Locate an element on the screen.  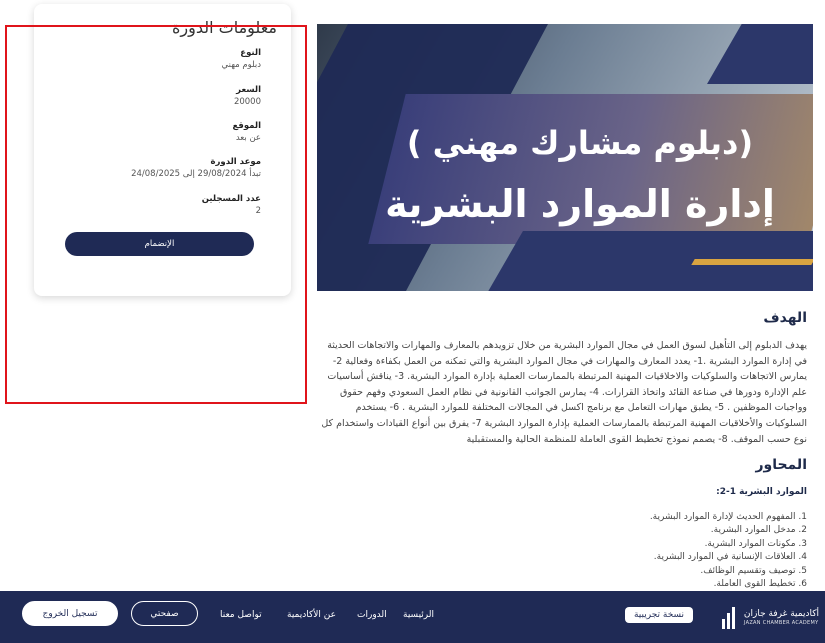
date-value: تبدأ 29/08/2024 إلى 24/08/2025 is located at coordinates (196, 174).